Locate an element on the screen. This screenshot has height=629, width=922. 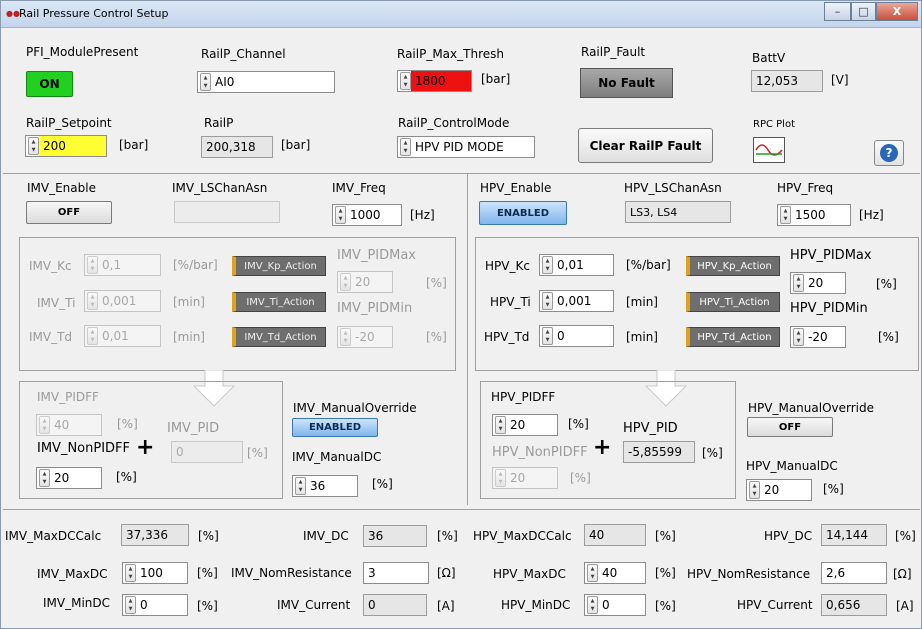
hpv-freq-input: ▲ ▼ 1500 is located at coordinates (814, 215).